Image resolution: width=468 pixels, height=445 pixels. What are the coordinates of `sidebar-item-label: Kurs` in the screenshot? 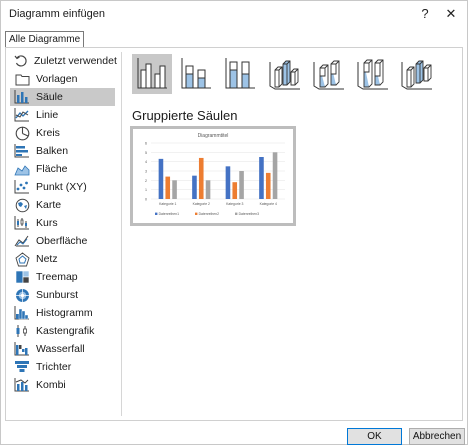 It's located at (47, 223).